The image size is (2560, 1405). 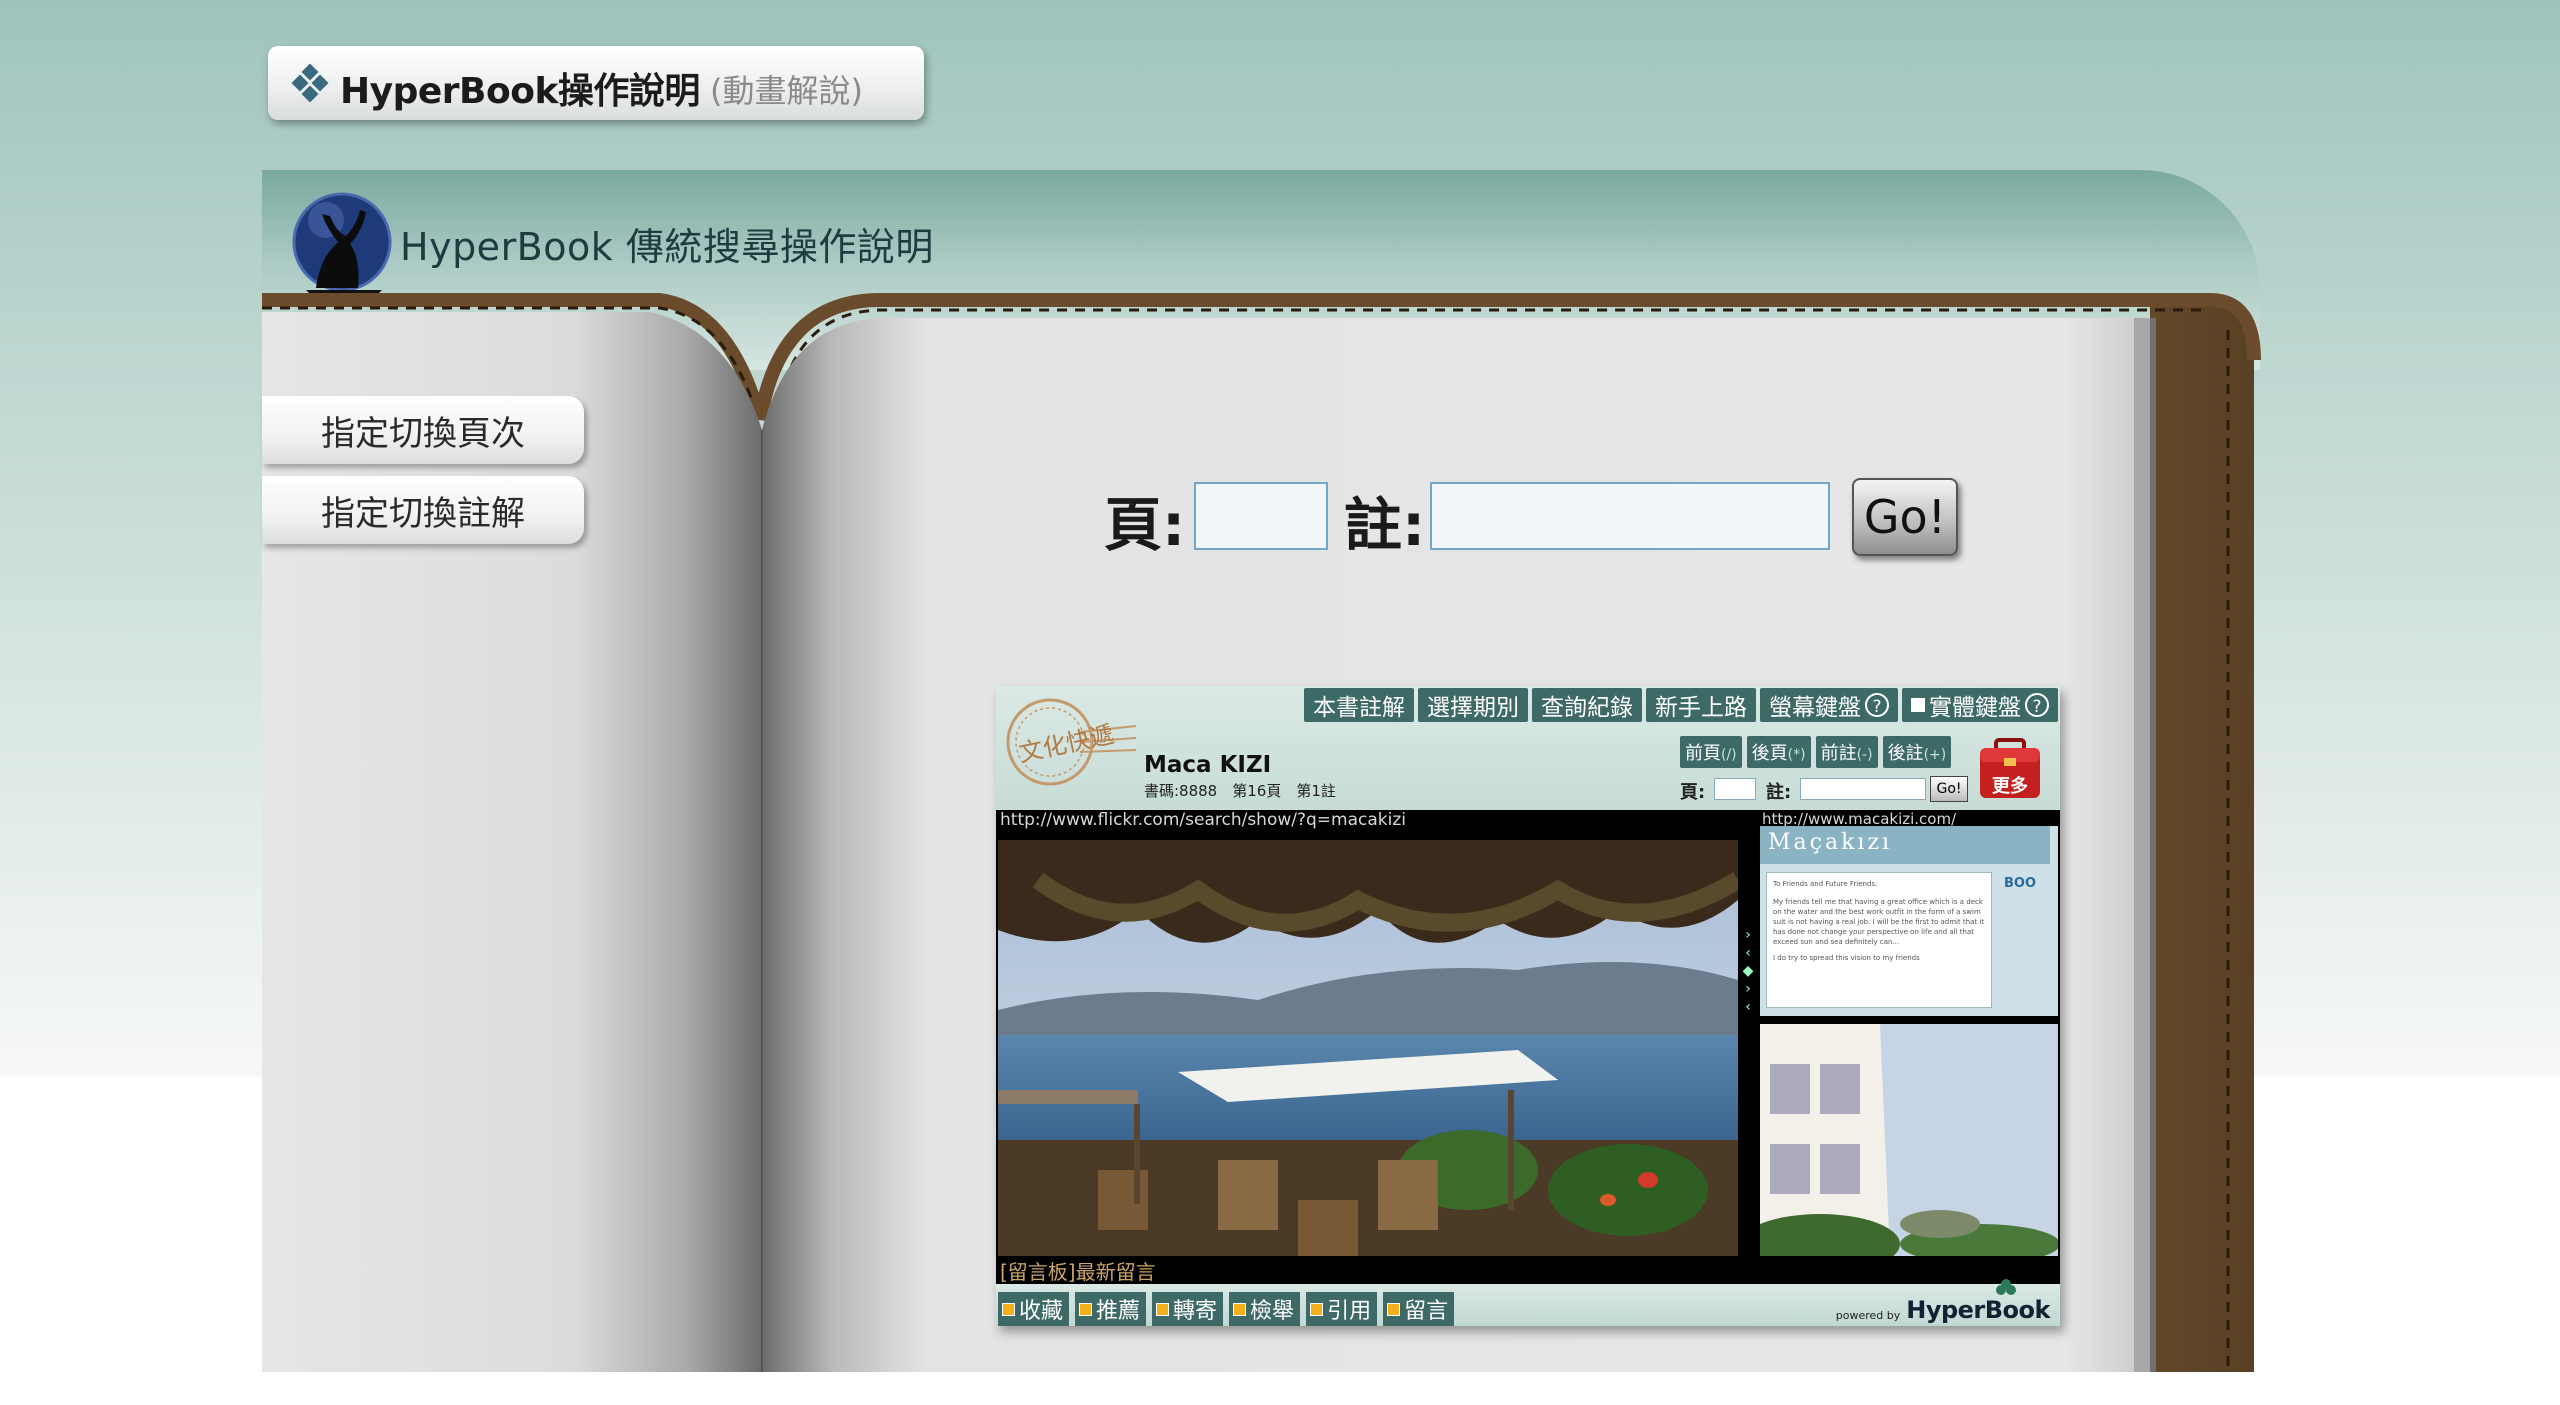 What do you see at coordinates (1208, 765) in the screenshot?
I see `book-title: Maca KIZI` at bounding box center [1208, 765].